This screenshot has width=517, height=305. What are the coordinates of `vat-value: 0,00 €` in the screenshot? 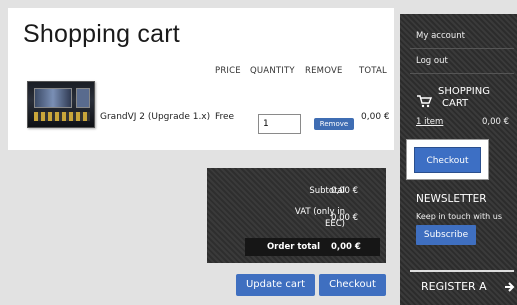 It's located at (345, 218).